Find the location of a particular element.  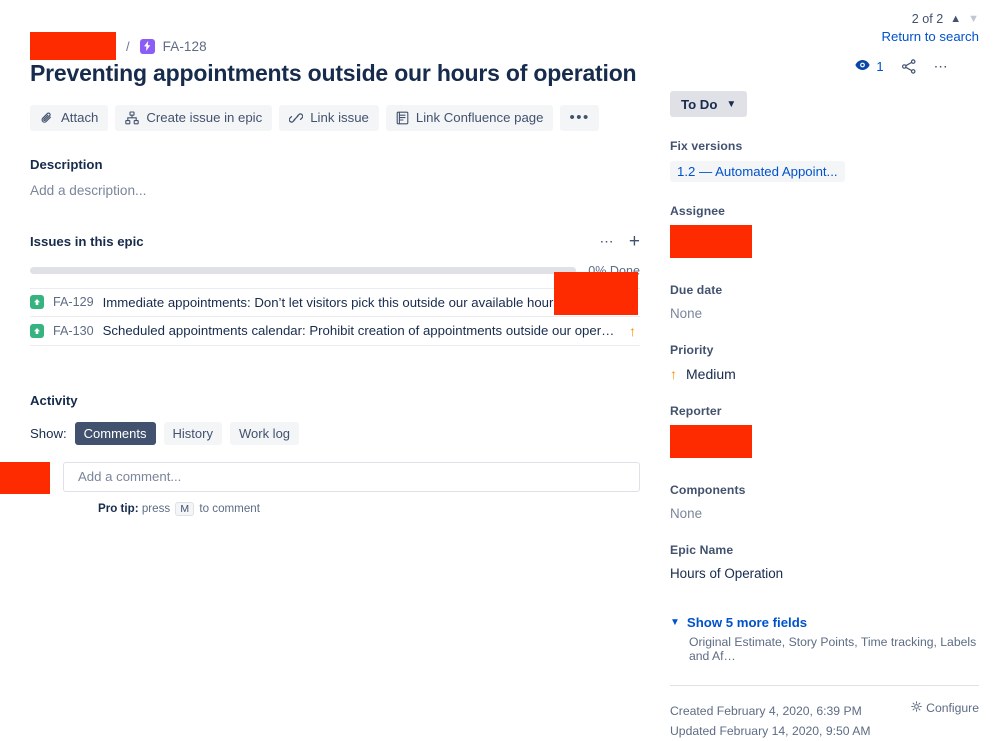

activity-show-label: Show: is located at coordinates (48, 433).